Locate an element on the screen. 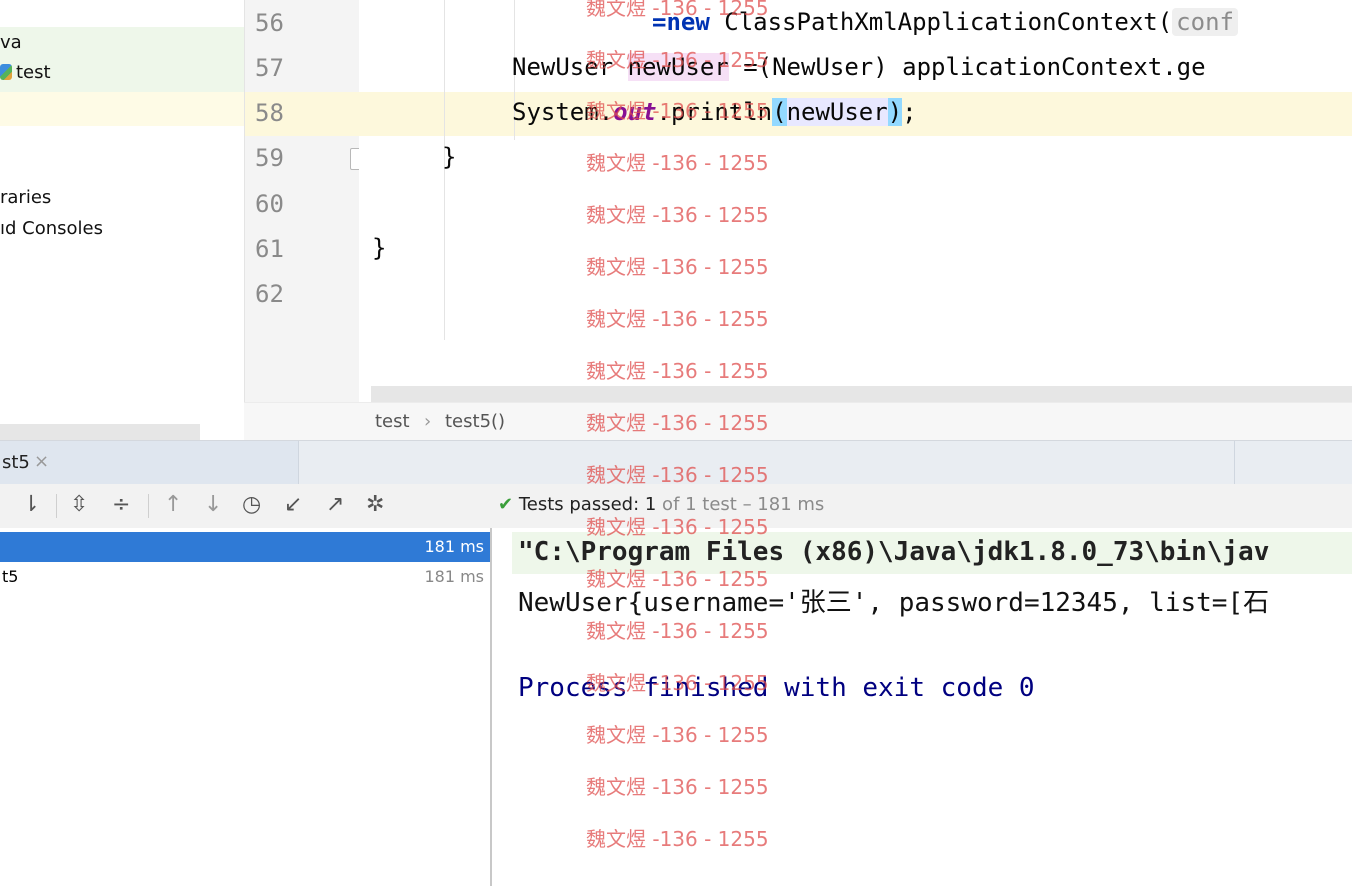  import-icon: ↙ is located at coordinates (293, 504).